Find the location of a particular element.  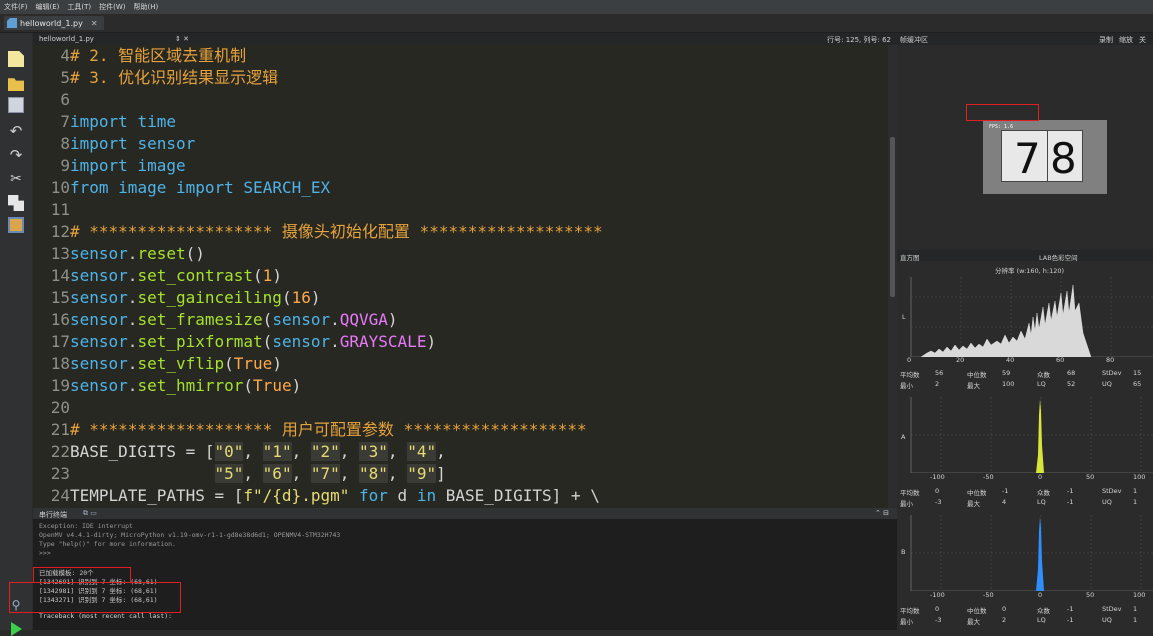

record-button: 录制 is located at coordinates (1106, 40).